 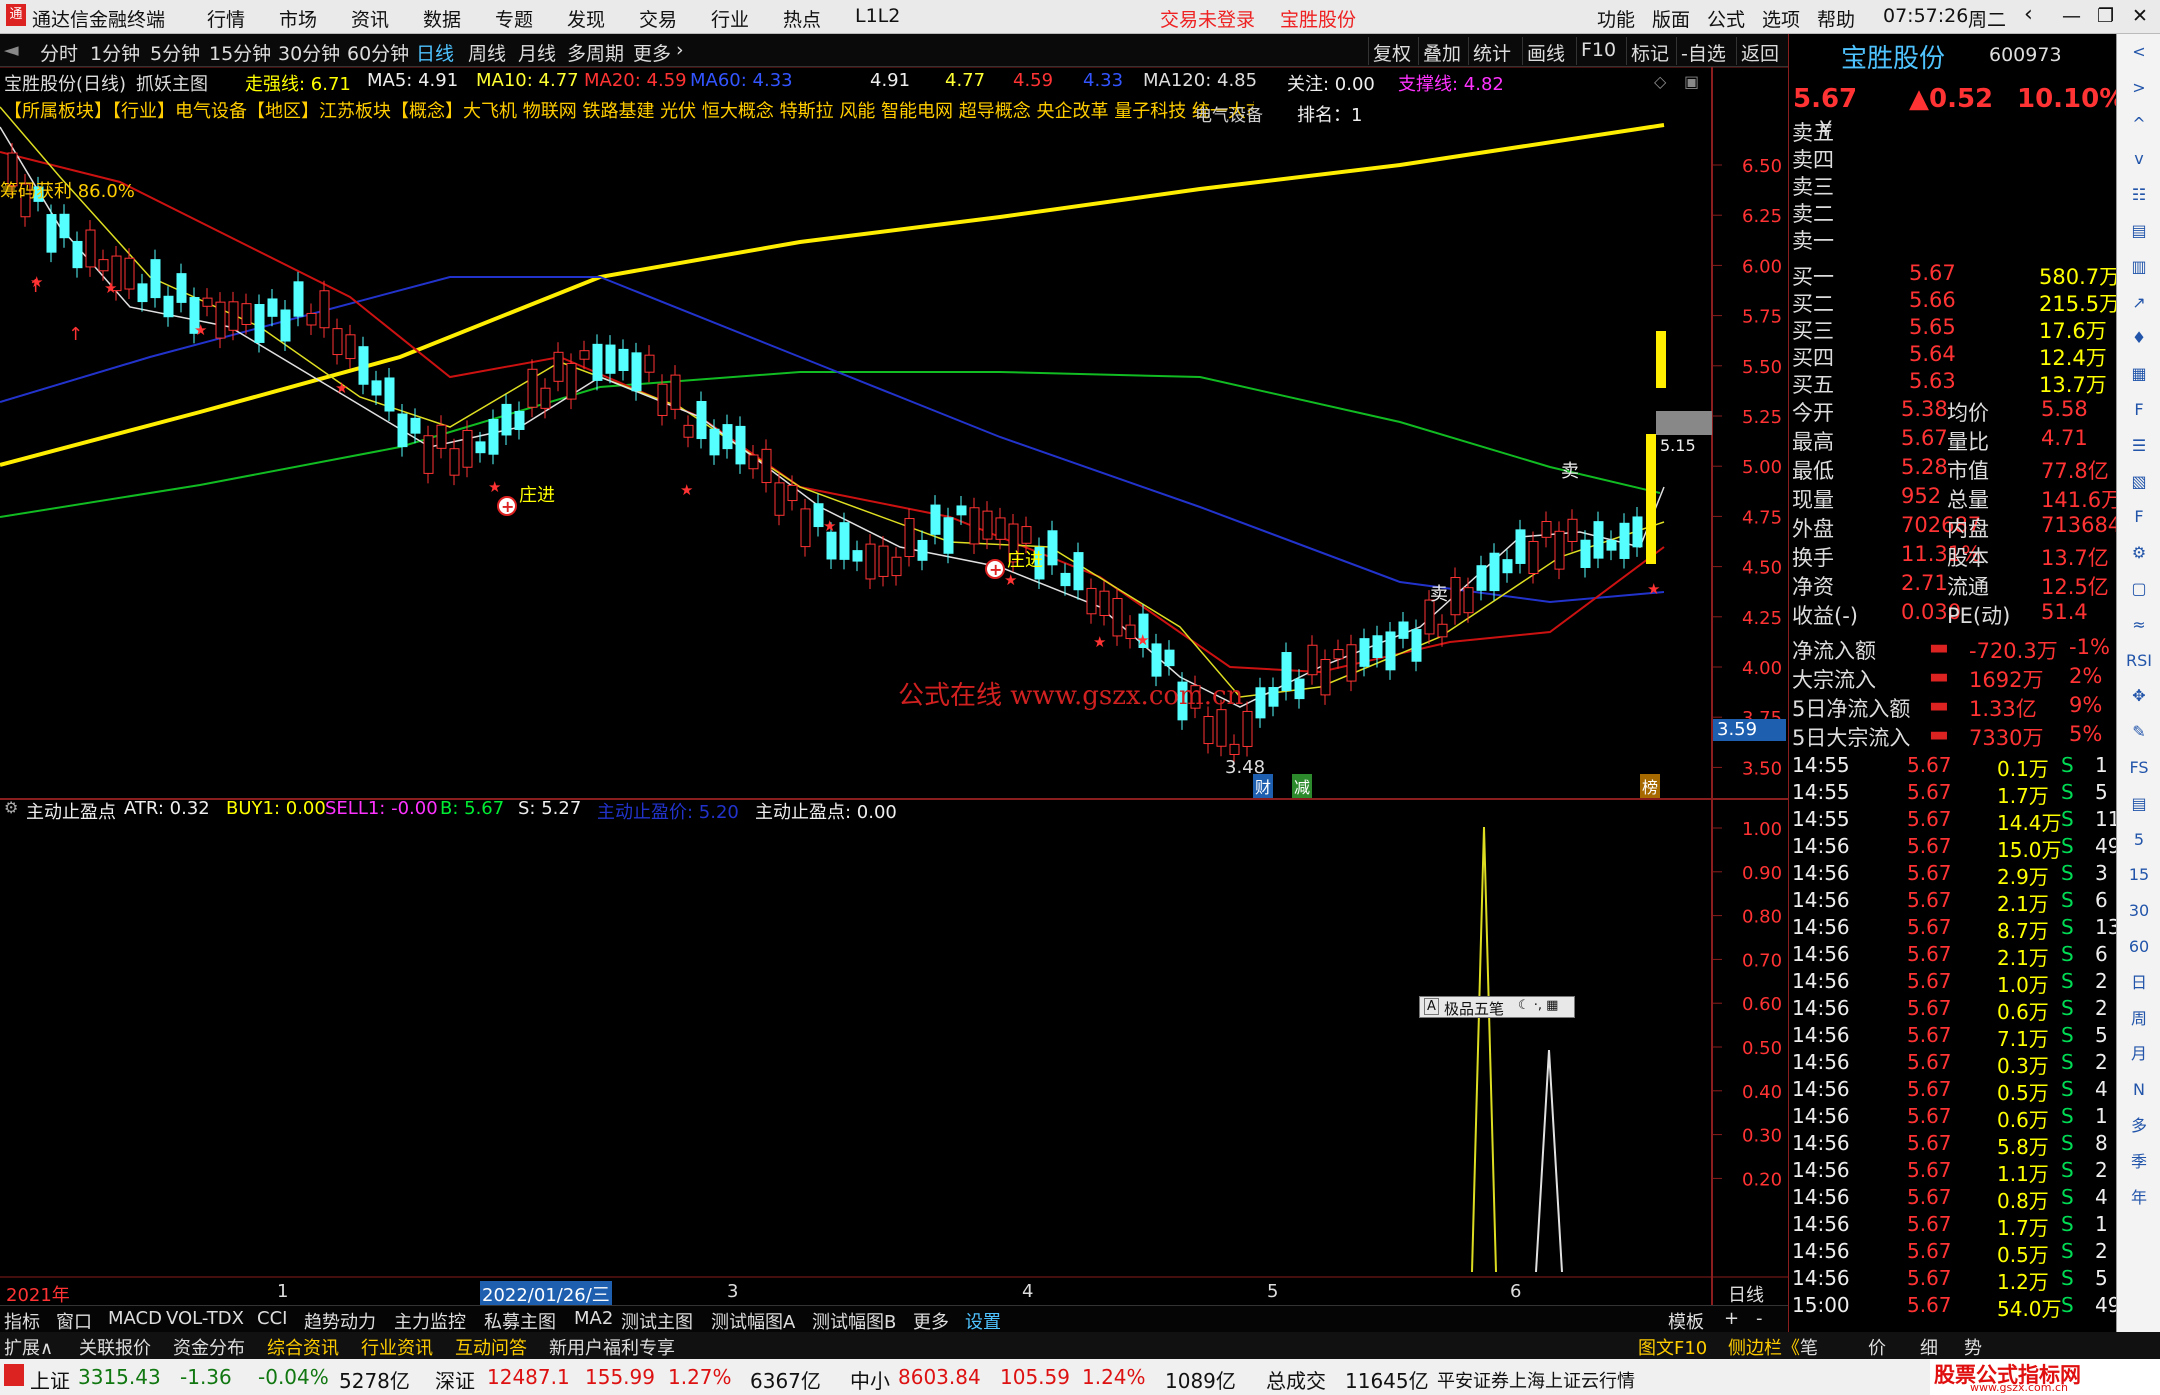 I want to click on sidebar-icon: ✥, so click(x=2139, y=696).